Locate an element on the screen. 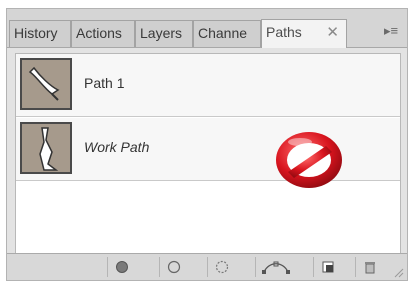  tab-layers: Layers is located at coordinates (164, 33).